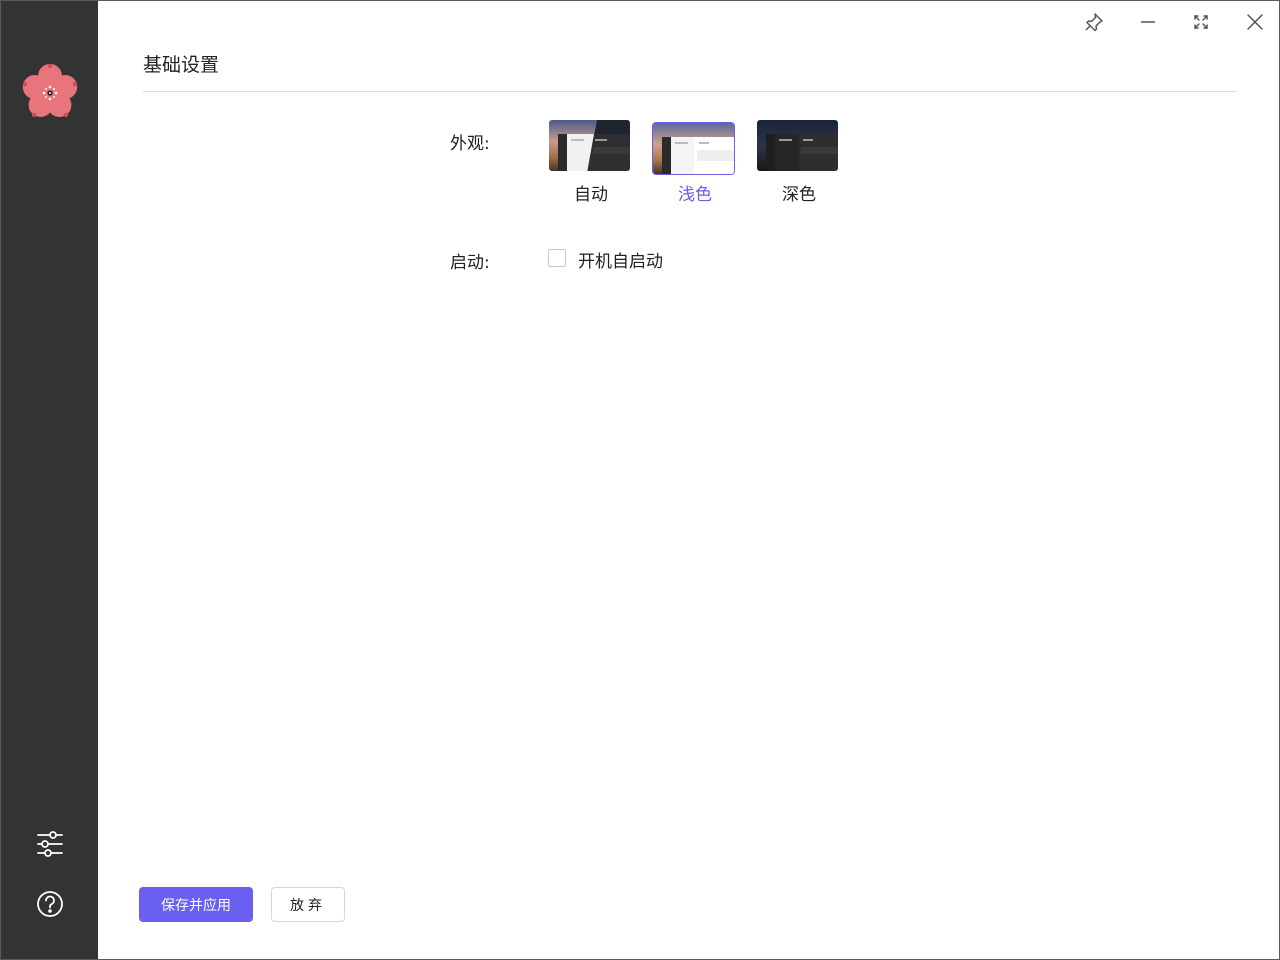 This screenshot has width=1280, height=960. I want to click on maximize-icon, so click(1201, 22).